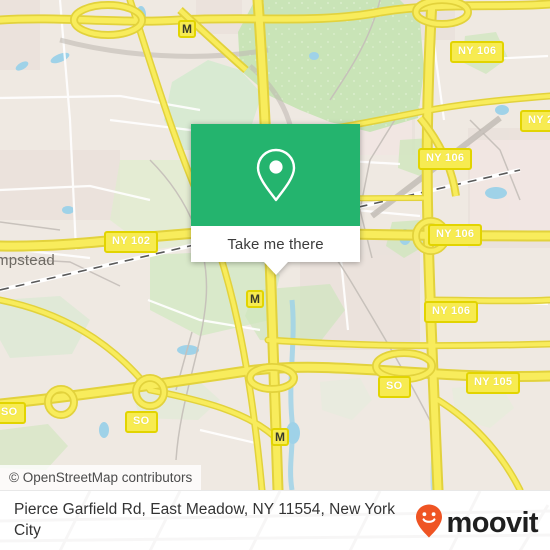  What do you see at coordinates (101, 477) in the screenshot?
I see `osm-attribution: © OpenStreetMap contributors` at bounding box center [101, 477].